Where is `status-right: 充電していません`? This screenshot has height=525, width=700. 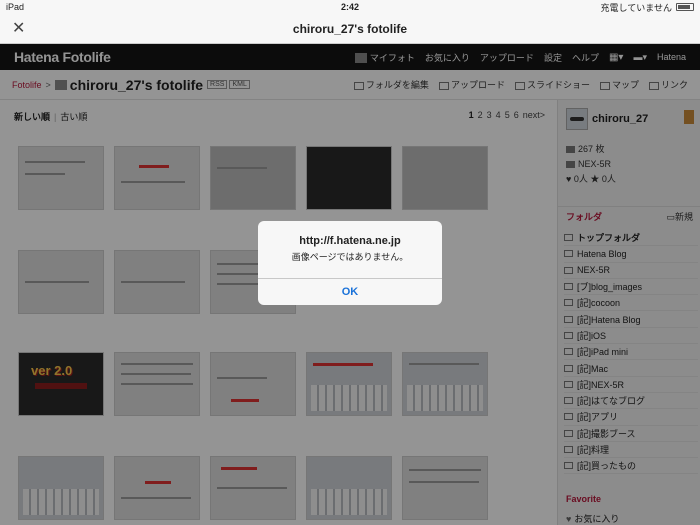 status-right: 充電していません is located at coordinates (647, 7).